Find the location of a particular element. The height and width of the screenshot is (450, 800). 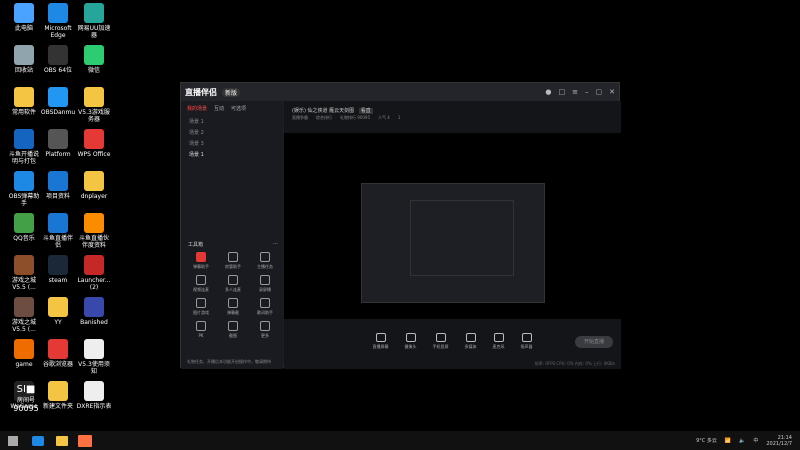

tool-label: 房管助手 is located at coordinates (233, 266).